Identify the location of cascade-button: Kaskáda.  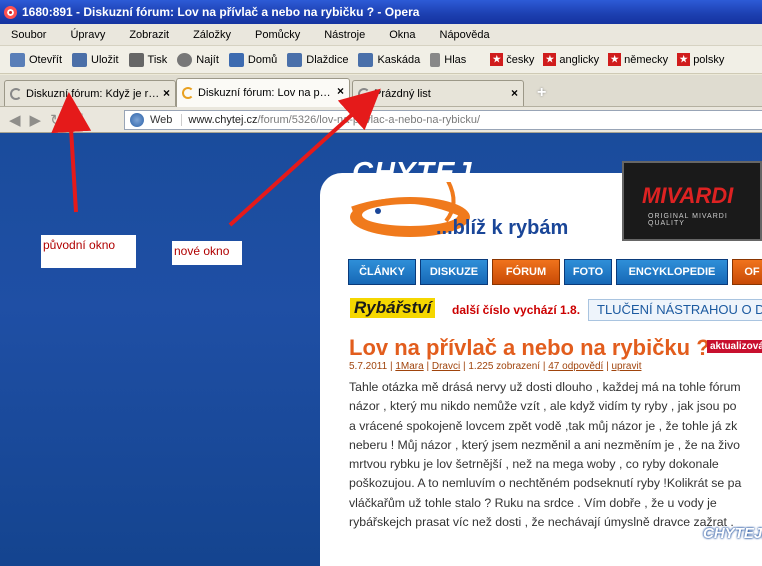
(389, 59).